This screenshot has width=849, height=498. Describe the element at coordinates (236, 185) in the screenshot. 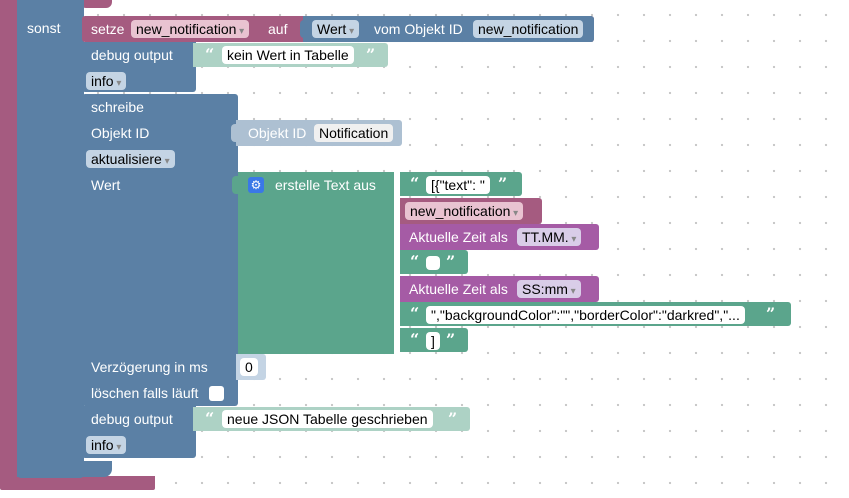

I see `create-text-notch` at that location.